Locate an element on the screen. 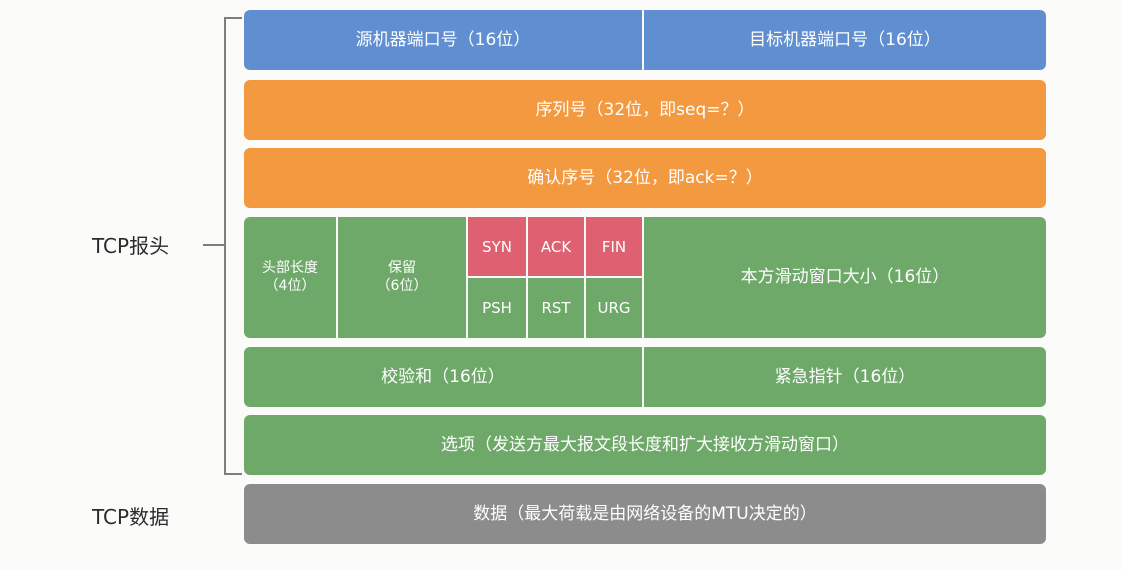 The image size is (1122, 570). destination-port-label: 目标机器端口号（16位） is located at coordinates (845, 39).